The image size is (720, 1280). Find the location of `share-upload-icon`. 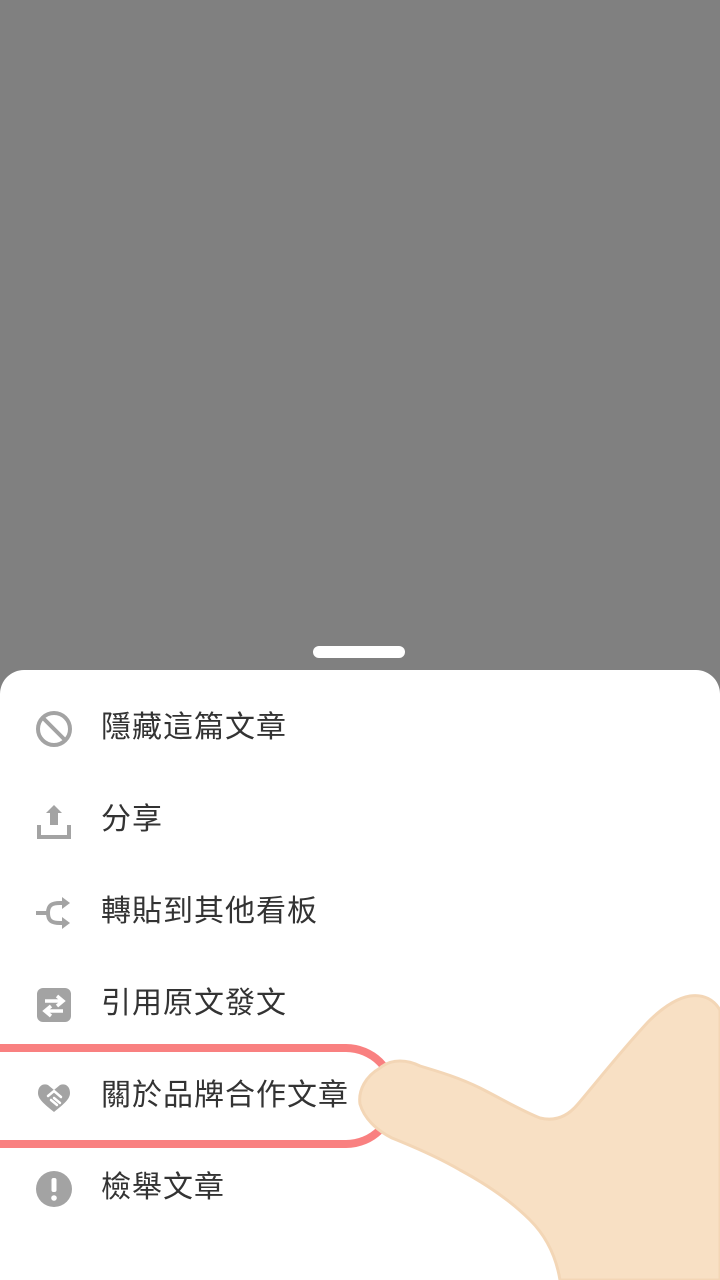

share-upload-icon is located at coordinates (54, 821).